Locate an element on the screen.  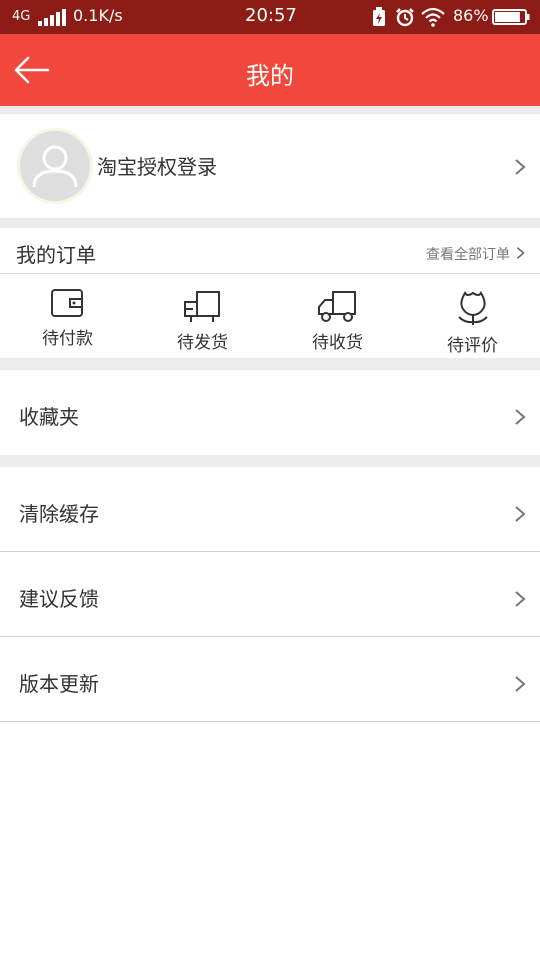
wifi-icon is located at coordinates (433, 17).